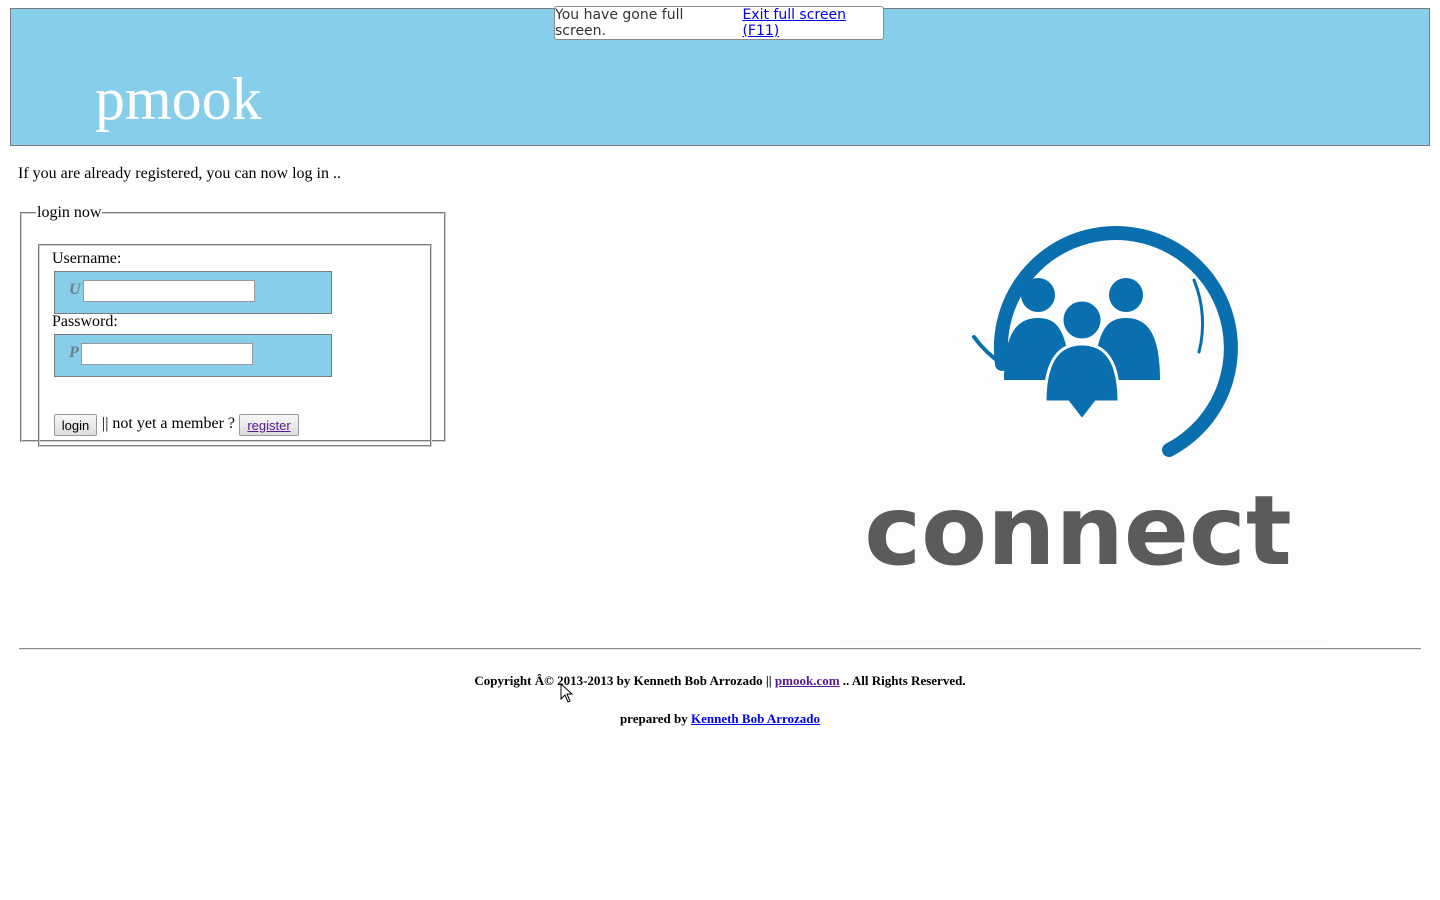 The width and height of the screenshot is (1440, 900). I want to click on login-button: login, so click(75, 425).